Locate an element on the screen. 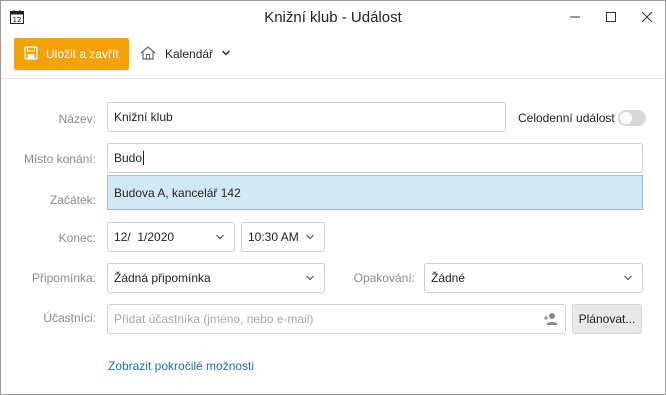  end-time-picker: 10:30 AM is located at coordinates (283, 237).